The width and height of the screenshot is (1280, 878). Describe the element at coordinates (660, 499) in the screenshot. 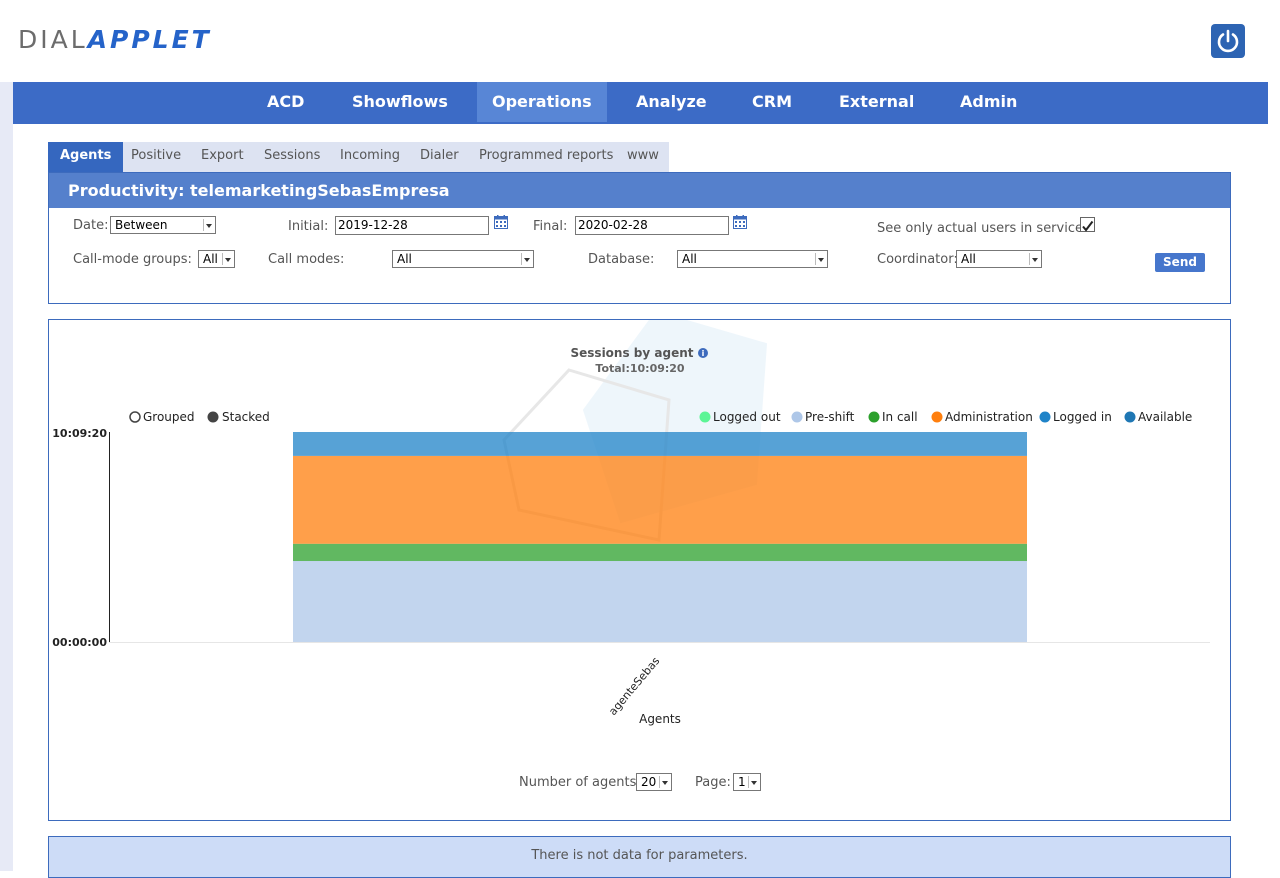

I see `bar-segment-administration` at that location.